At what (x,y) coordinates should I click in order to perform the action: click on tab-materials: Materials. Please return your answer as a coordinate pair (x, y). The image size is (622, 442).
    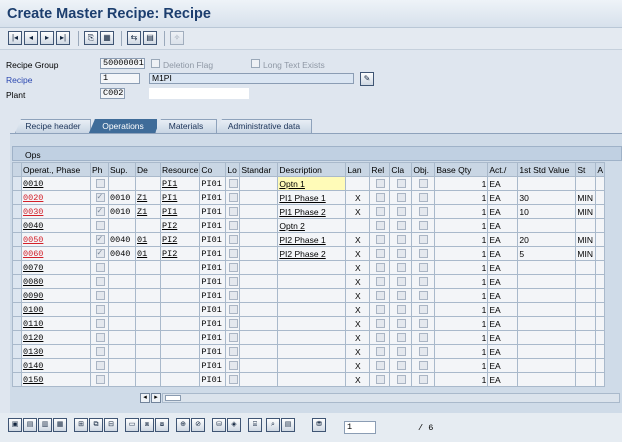
    Looking at the image, I should click on (186, 126).